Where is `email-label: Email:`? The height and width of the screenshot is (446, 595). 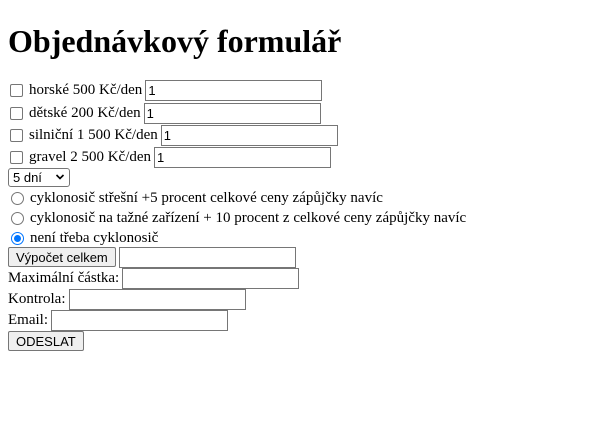 email-label: Email: is located at coordinates (28, 319).